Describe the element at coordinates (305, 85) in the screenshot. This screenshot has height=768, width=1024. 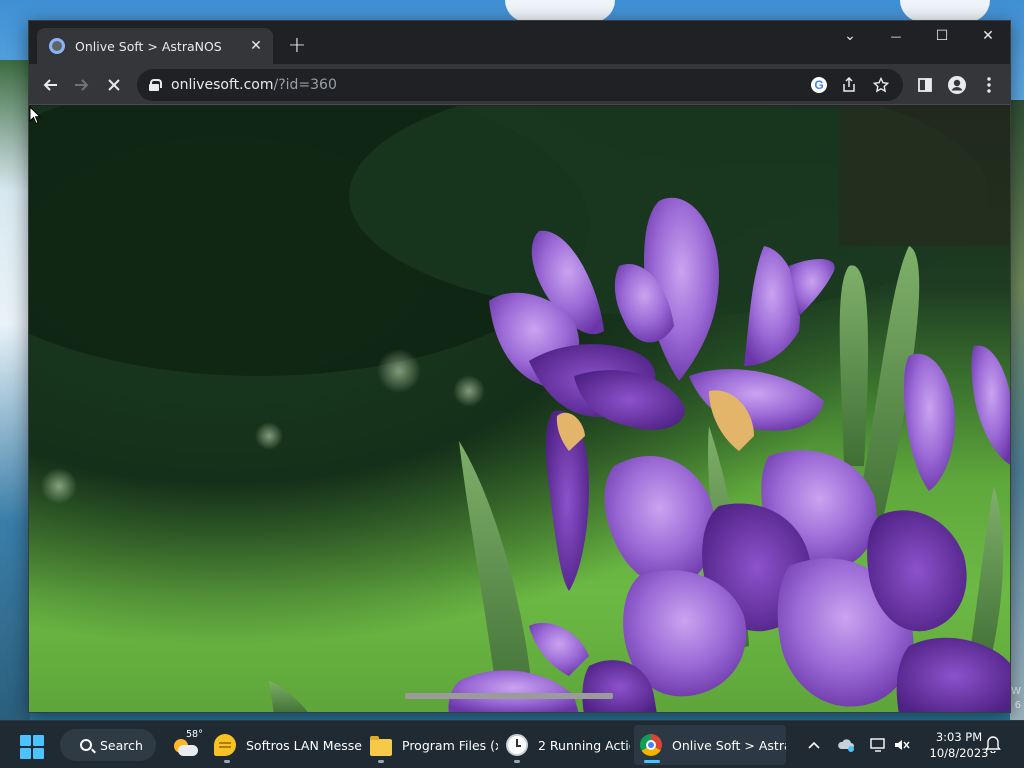
I see `url-path: /?id=360` at that location.